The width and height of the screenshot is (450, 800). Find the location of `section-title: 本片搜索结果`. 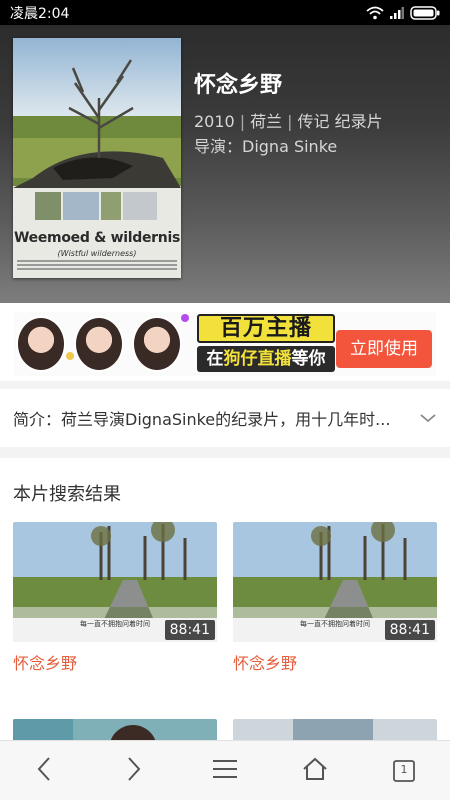

section-title: 本片搜索结果 is located at coordinates (67, 494).